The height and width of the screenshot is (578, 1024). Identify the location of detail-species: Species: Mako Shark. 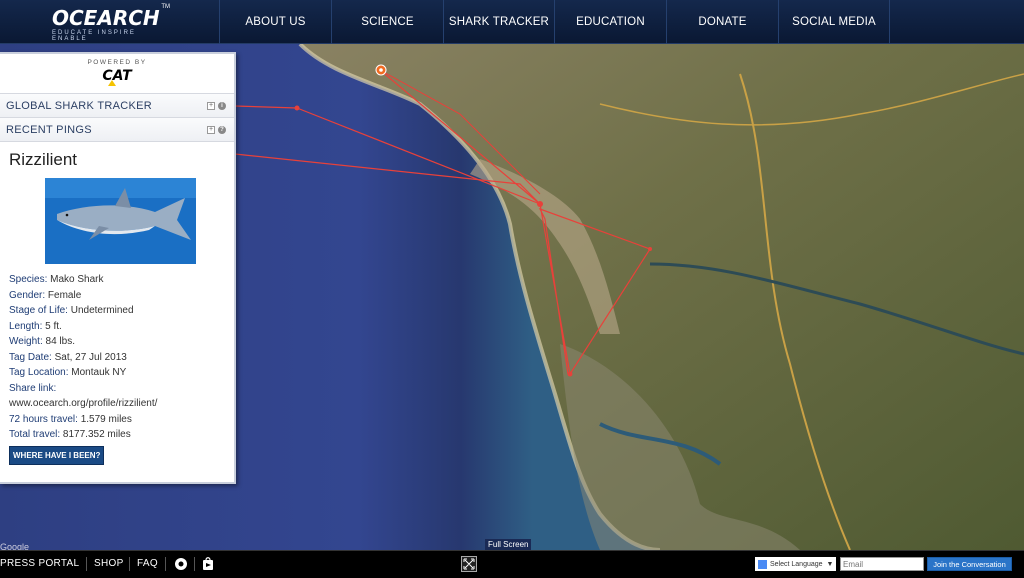
(56, 279).